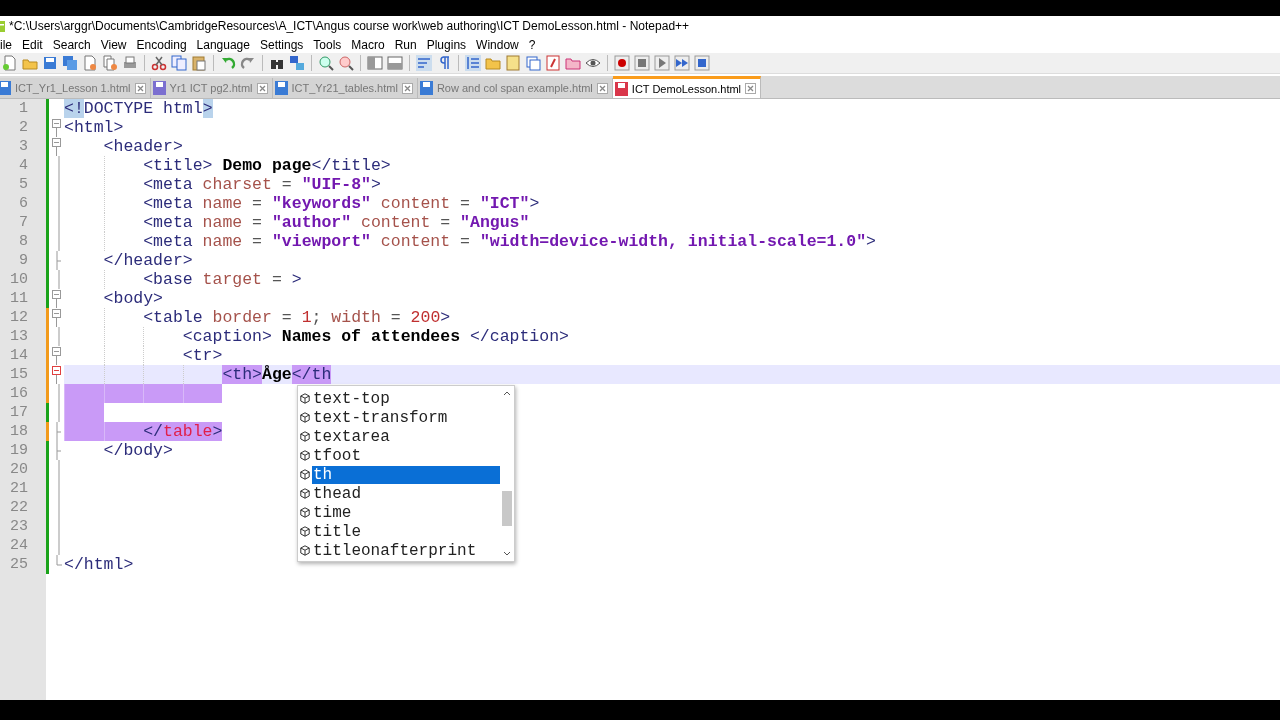  I want to click on code-line: <html>, so click(94, 127).